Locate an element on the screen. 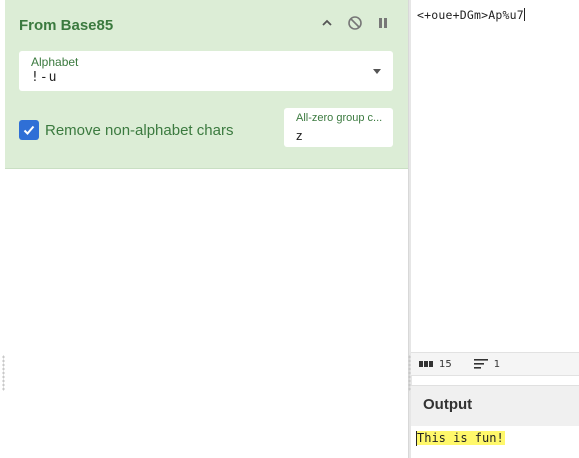 The image size is (579, 458). input-status-bar: 15 1 is located at coordinates (495, 364).